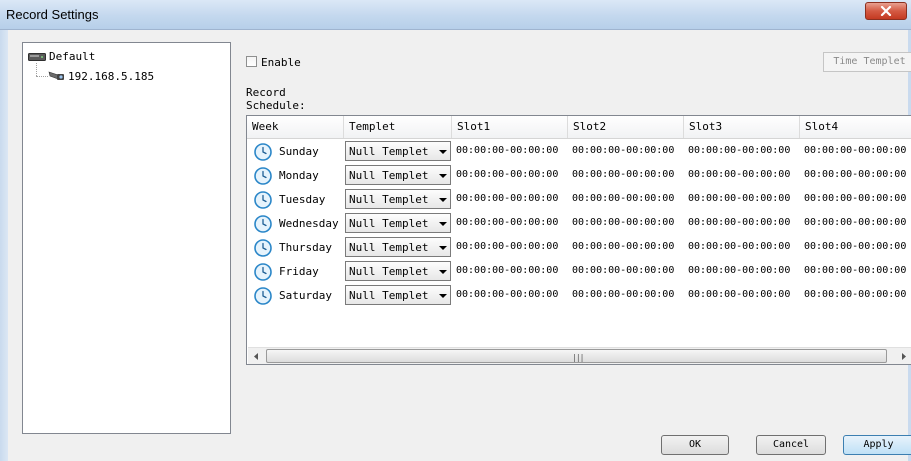 This screenshot has height=461, width=911. I want to click on scroll-right-button, so click(903, 356).